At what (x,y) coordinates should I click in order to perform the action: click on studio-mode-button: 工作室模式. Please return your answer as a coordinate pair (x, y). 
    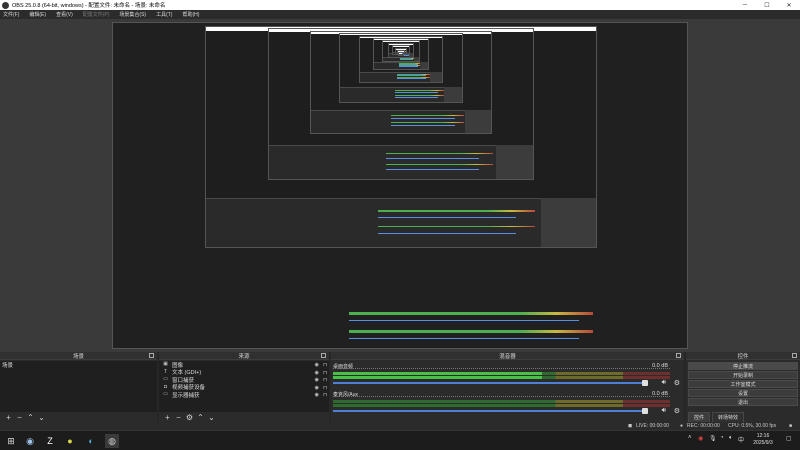
    Looking at the image, I should click on (743, 384).